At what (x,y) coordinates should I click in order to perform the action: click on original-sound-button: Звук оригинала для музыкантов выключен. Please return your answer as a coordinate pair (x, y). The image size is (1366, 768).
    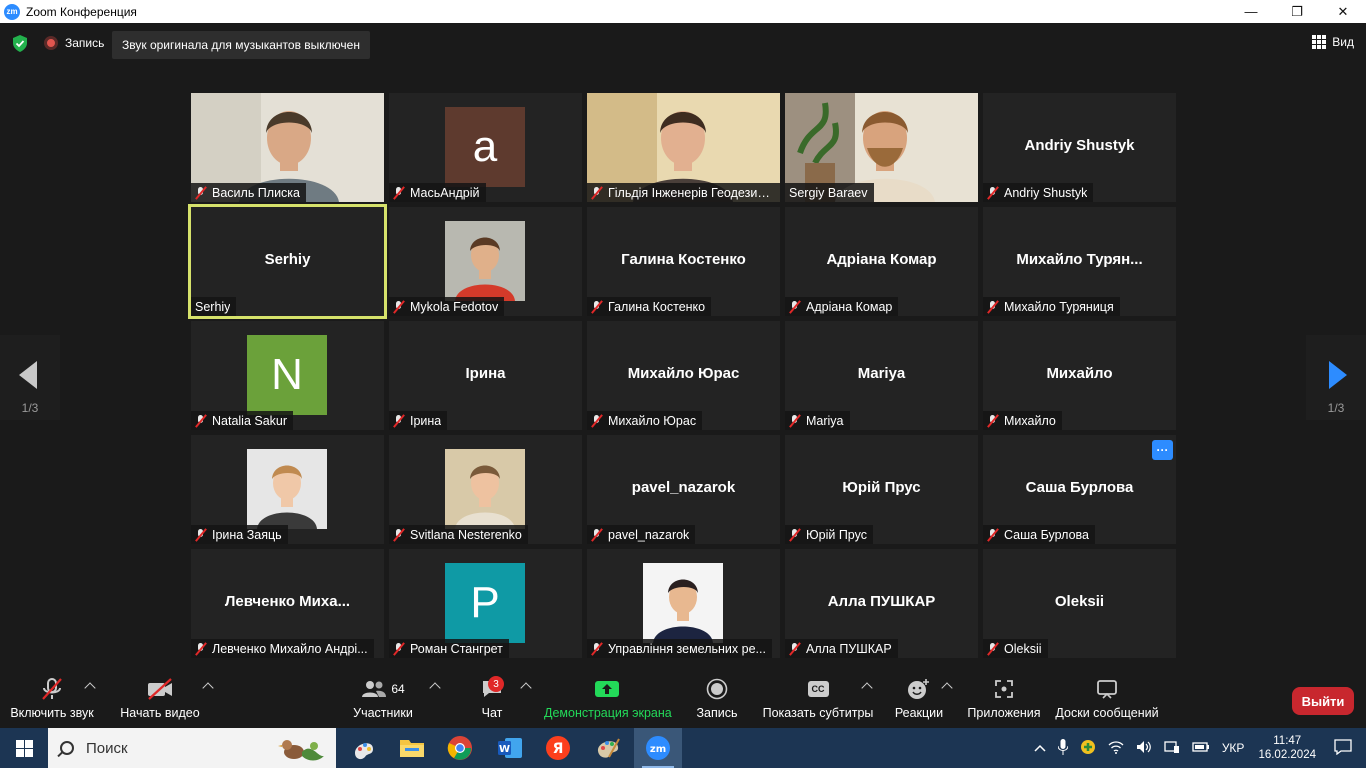
    Looking at the image, I should click on (241, 45).